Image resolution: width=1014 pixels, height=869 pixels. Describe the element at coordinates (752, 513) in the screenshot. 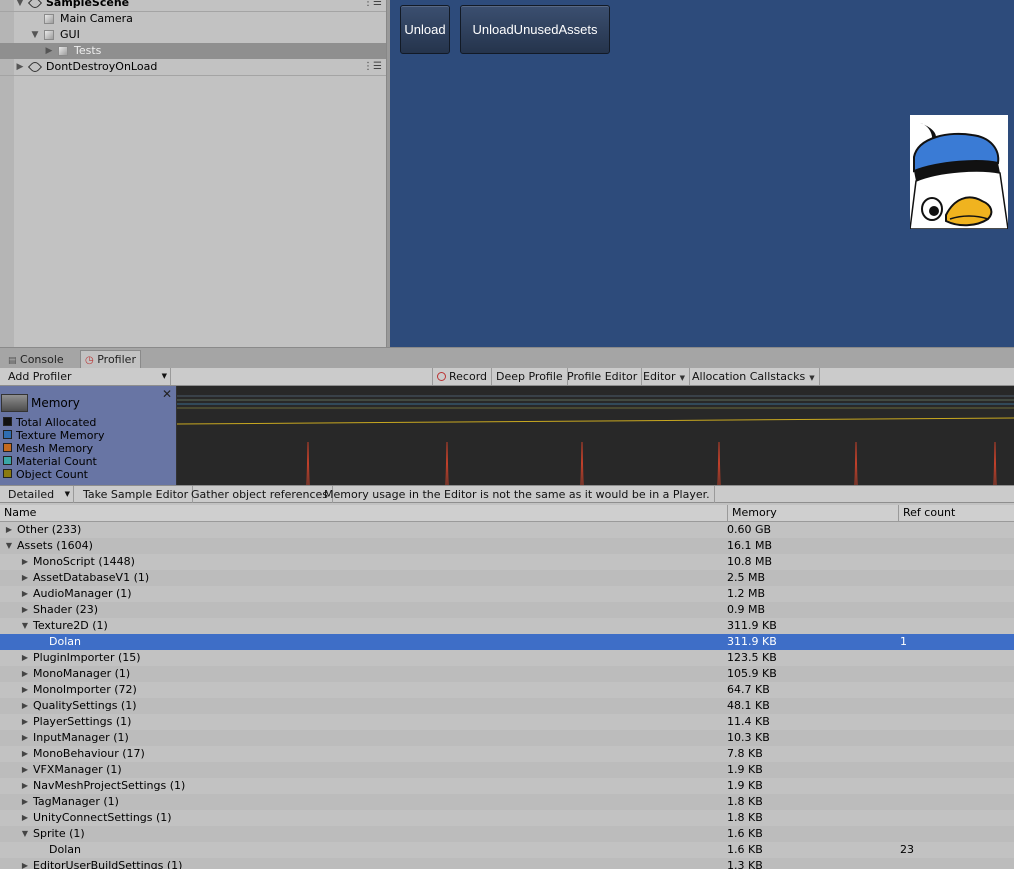

I see `column-header-memory: Memory` at that location.